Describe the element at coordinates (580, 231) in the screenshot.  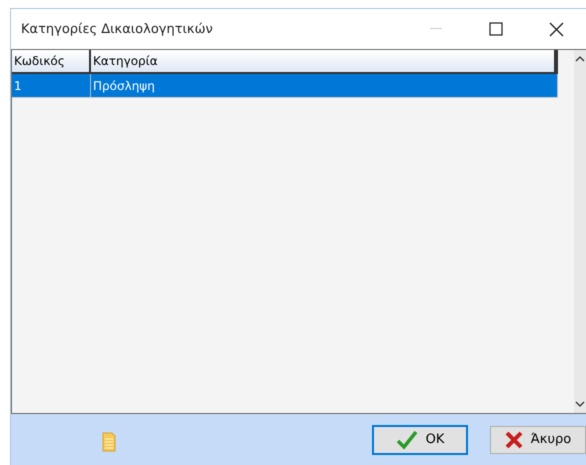
I see `scrollbar` at that location.